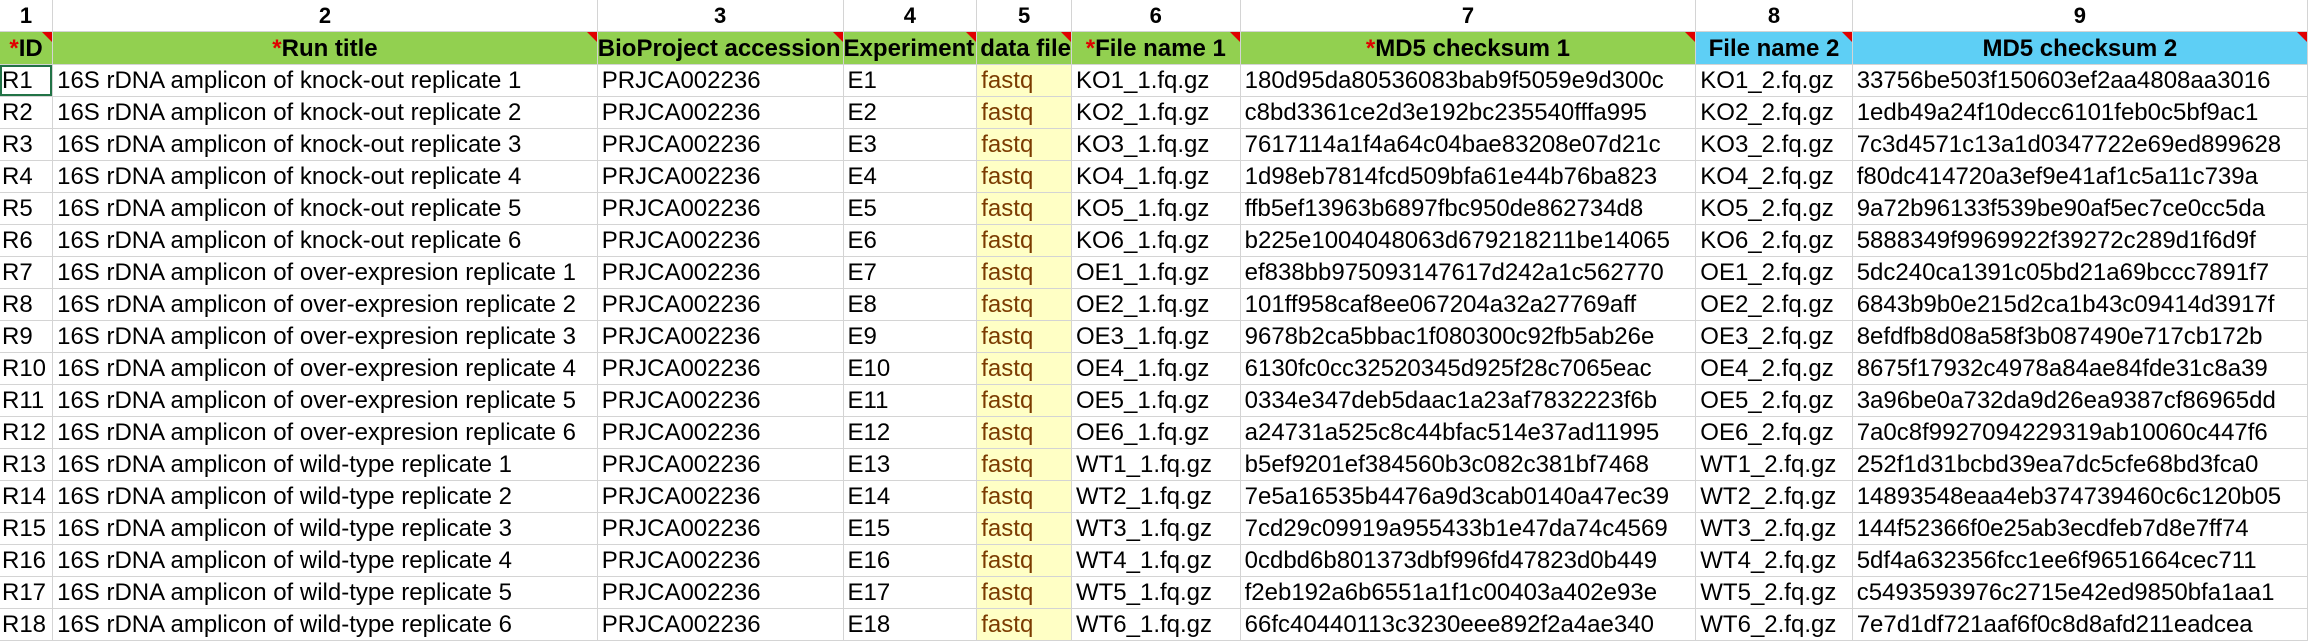 This screenshot has width=2308, height=644. What do you see at coordinates (1774, 624) in the screenshot?
I see `cell-file-name-2: WT6_2.fq.gz` at bounding box center [1774, 624].